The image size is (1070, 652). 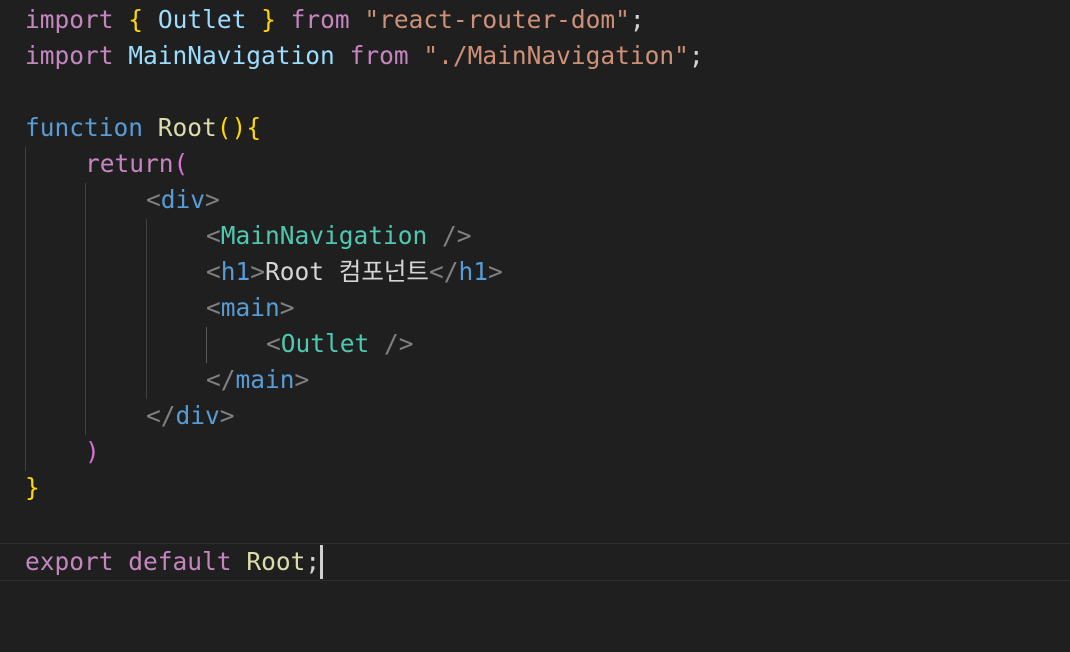 What do you see at coordinates (535, 562) in the screenshot?
I see `code-line-16-current: export default Root;` at bounding box center [535, 562].